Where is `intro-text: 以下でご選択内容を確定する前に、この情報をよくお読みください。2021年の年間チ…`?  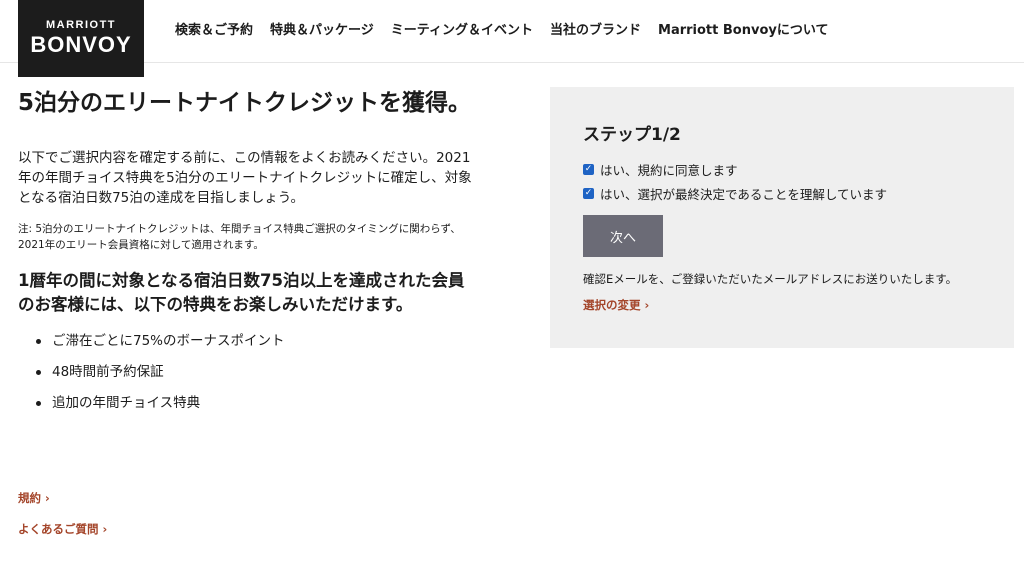
intro-text: 以下でご選択内容を確定する前に、この情報をよくお読みください。2021年の年間チ… is located at coordinates (245, 178).